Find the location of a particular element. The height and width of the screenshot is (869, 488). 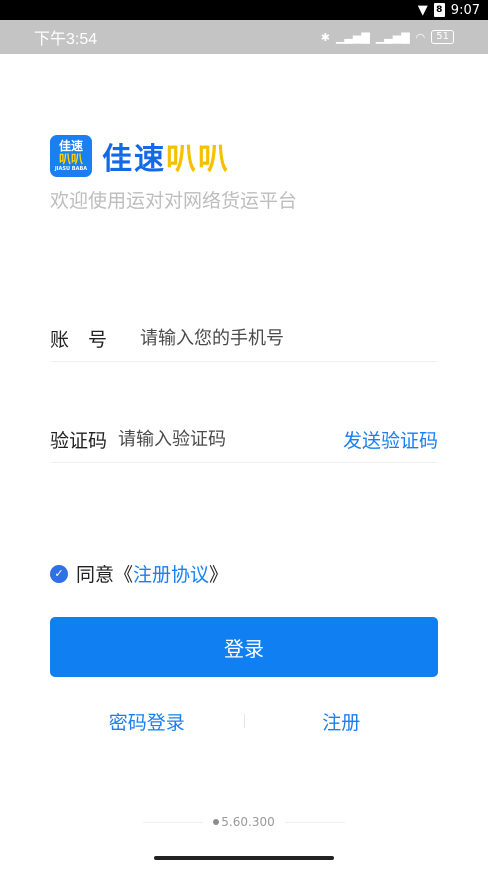

signal-icon: ▁▃▅▇ is located at coordinates (352, 37).